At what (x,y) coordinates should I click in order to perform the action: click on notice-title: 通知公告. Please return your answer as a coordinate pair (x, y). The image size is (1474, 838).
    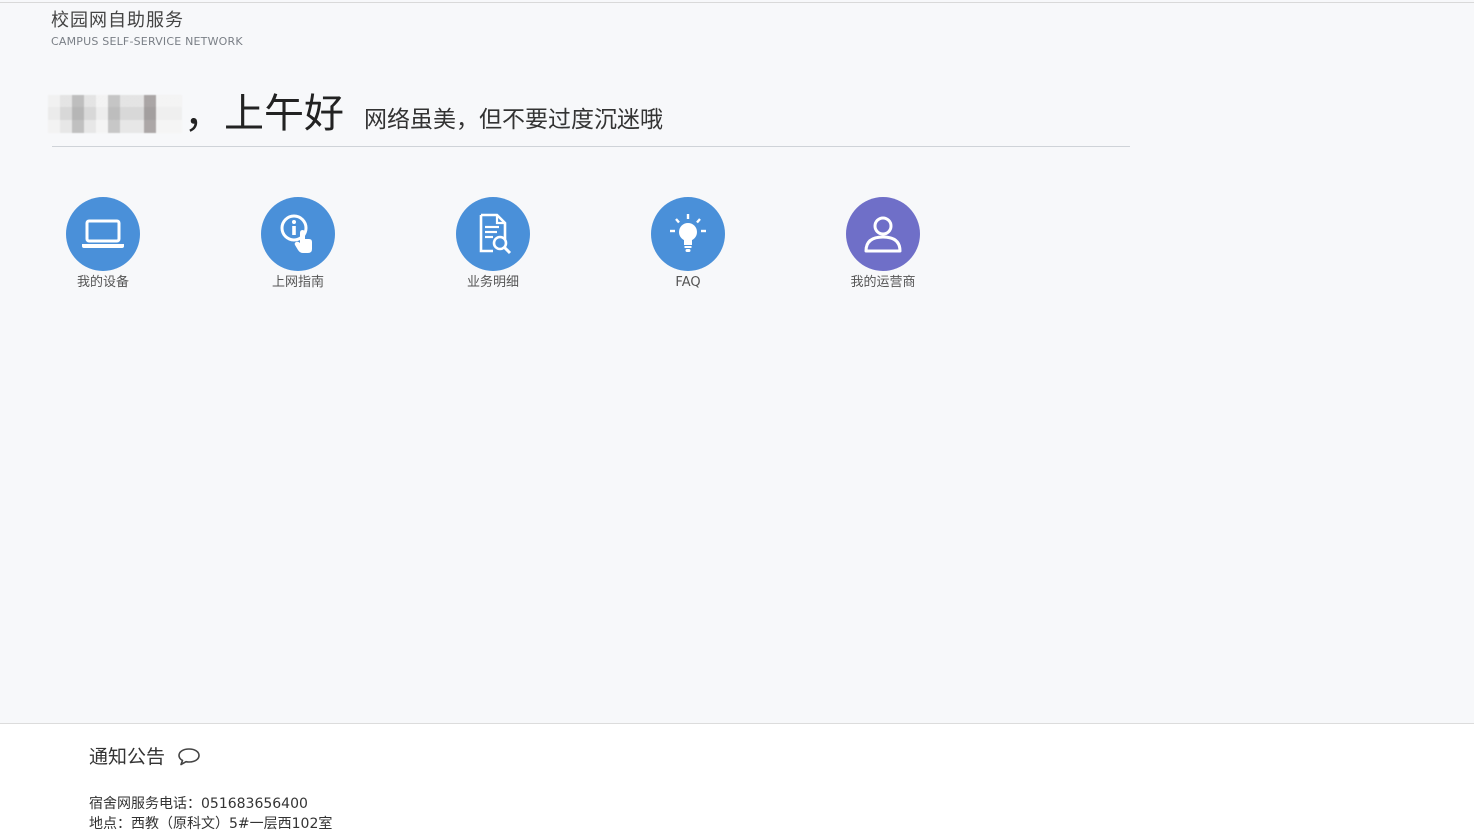
    Looking at the image, I should click on (127, 757).